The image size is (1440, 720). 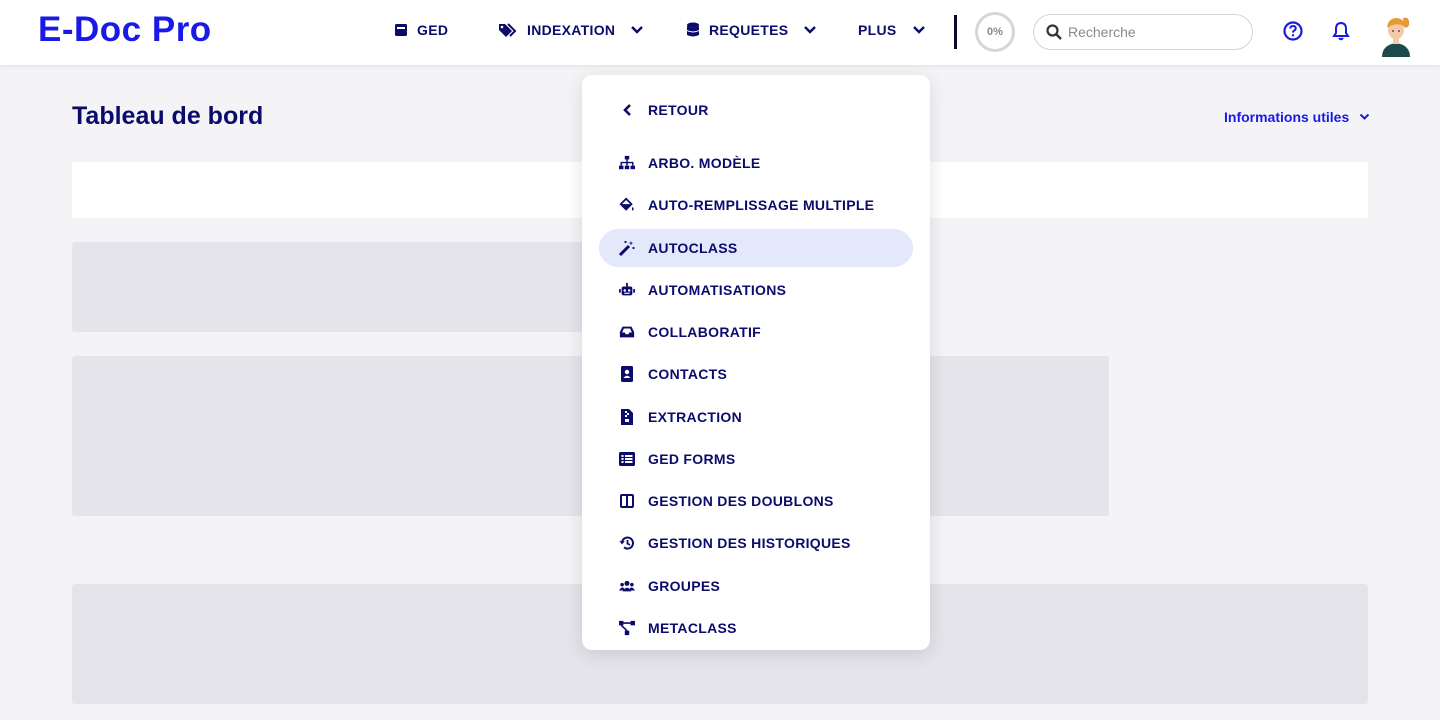 What do you see at coordinates (1153, 32) in the screenshot?
I see `search-input` at bounding box center [1153, 32].